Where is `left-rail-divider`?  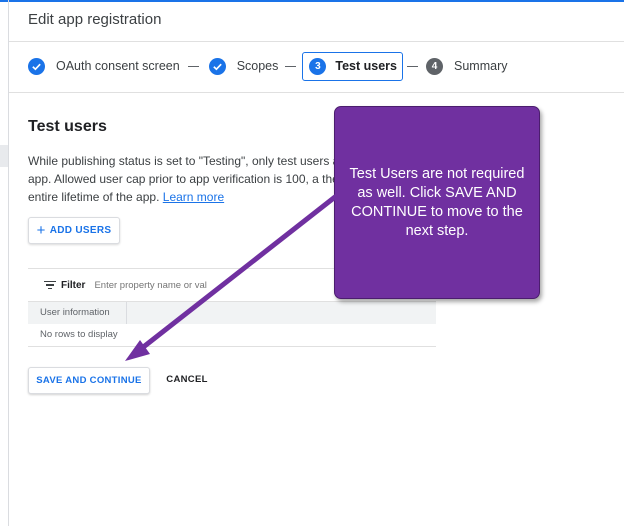 left-rail-divider is located at coordinates (8, 263).